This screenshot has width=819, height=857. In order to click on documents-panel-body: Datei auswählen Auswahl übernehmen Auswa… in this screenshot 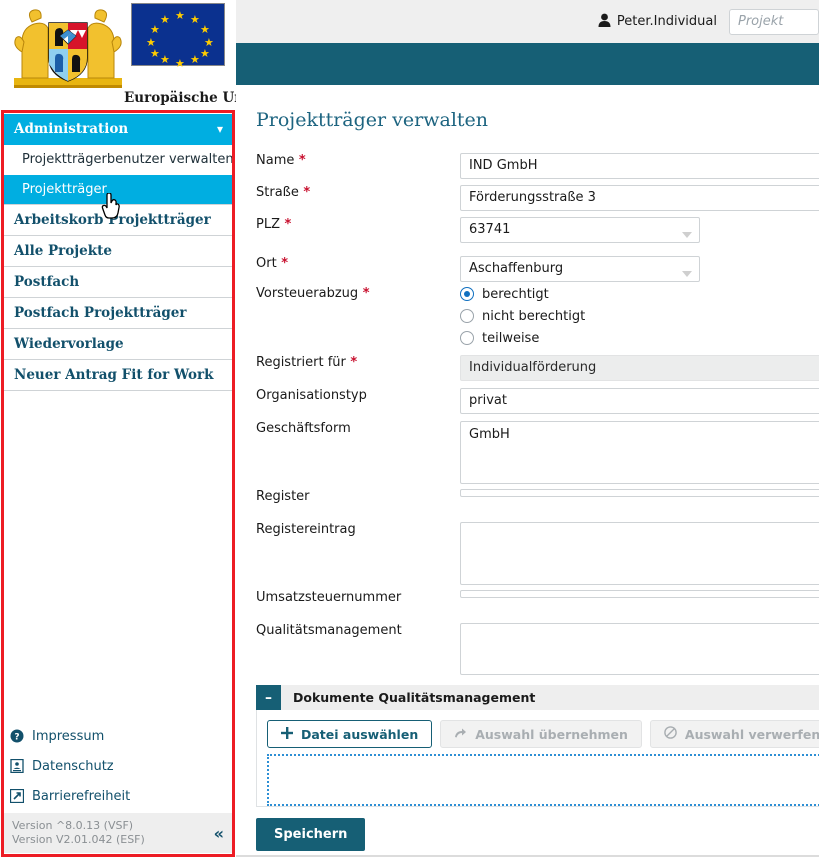, I will do `click(537, 758)`.